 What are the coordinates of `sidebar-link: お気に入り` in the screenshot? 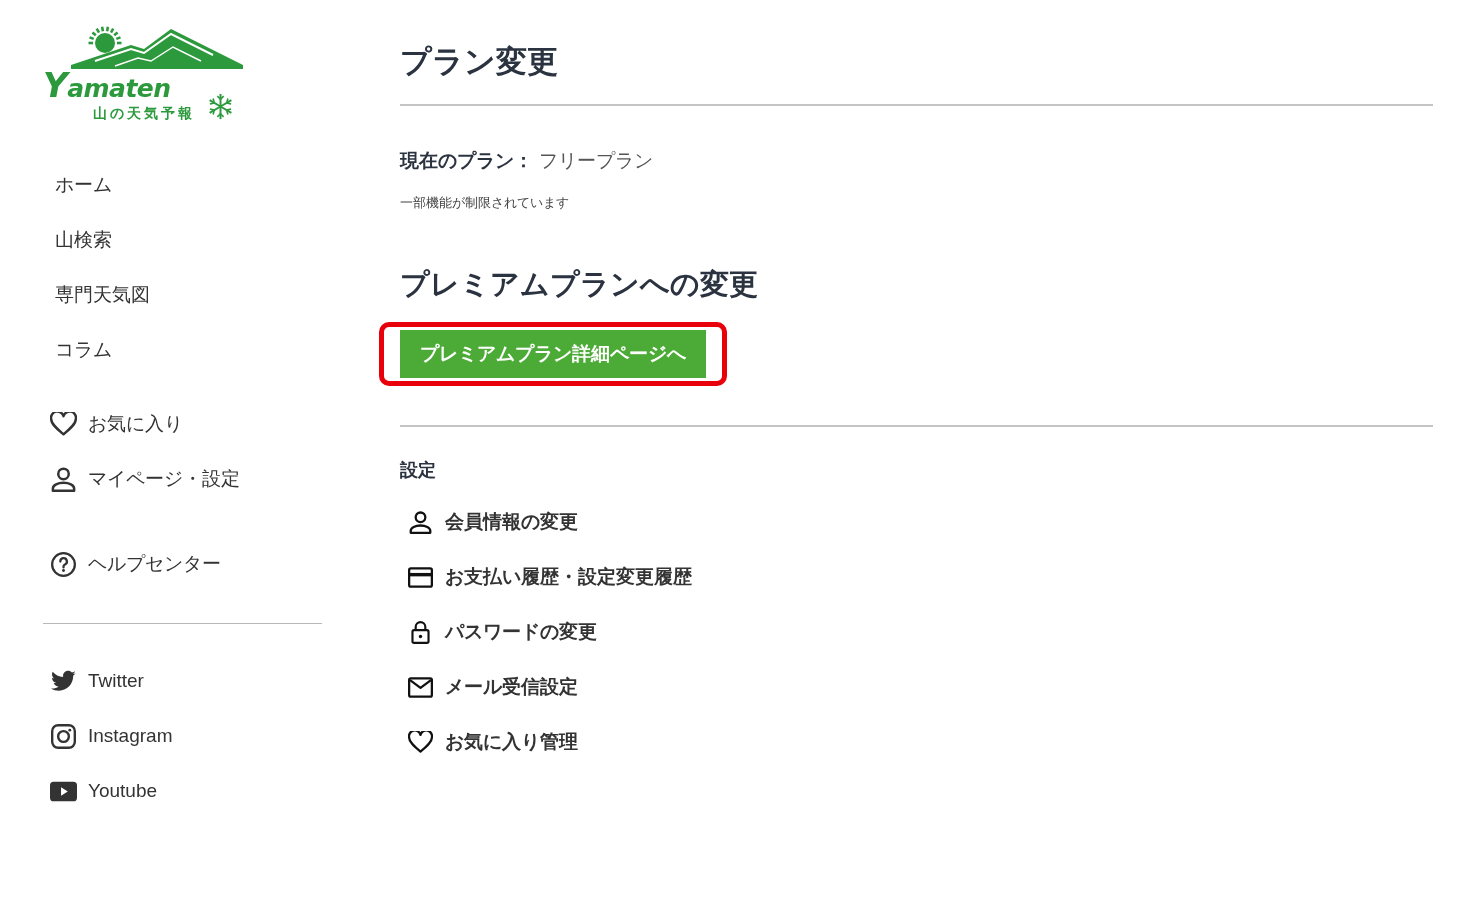 It's located at (116, 424).